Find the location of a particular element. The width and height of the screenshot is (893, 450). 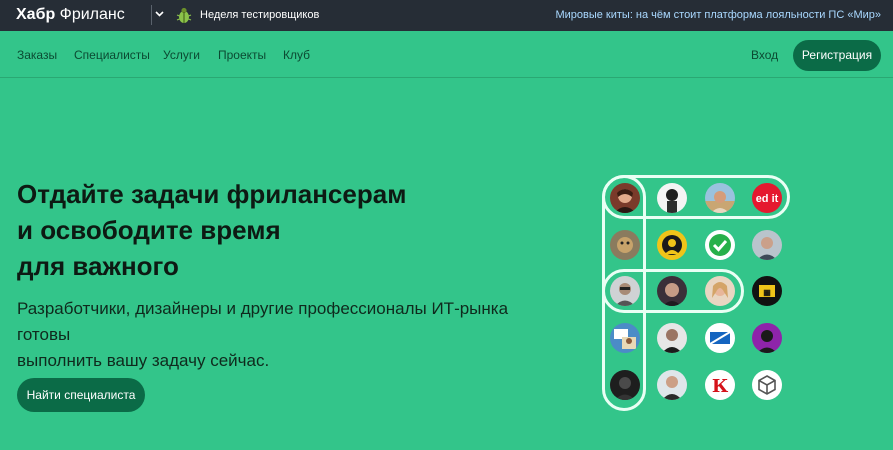

brand-logo: Хабр Фриланс is located at coordinates (70, 15).